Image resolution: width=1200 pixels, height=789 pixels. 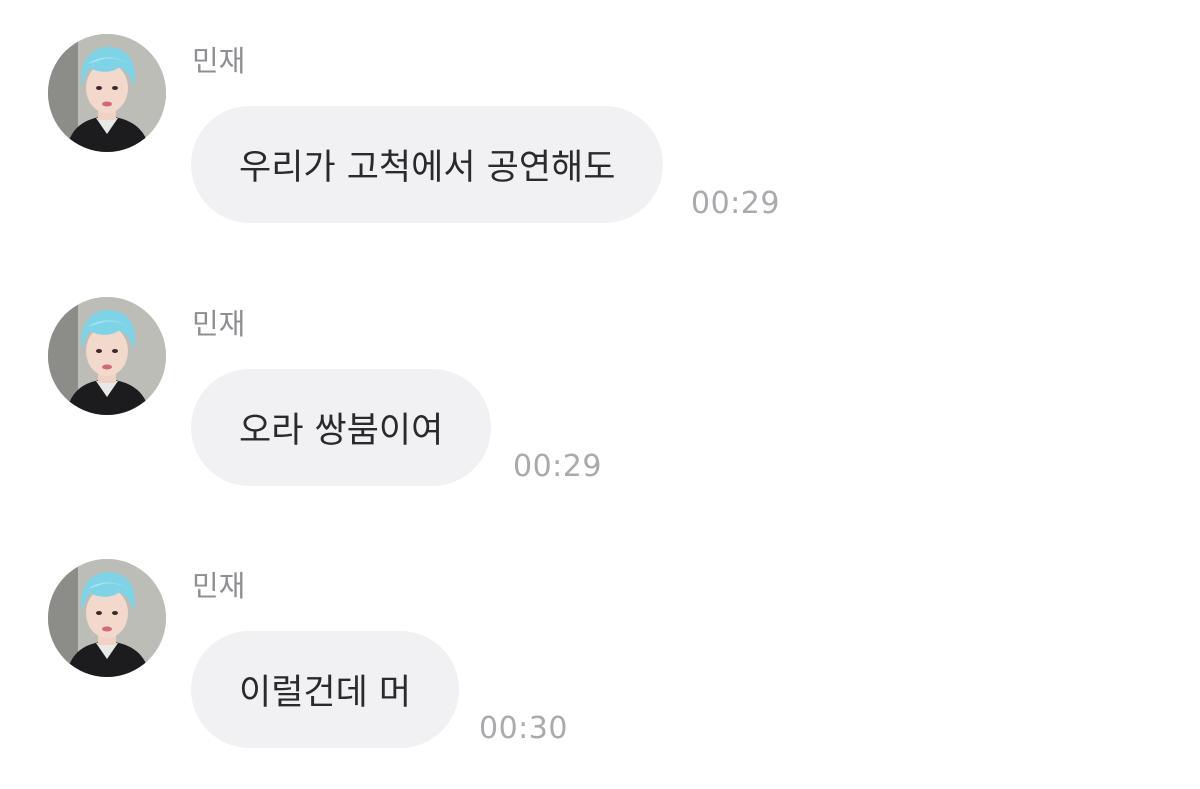 What do you see at coordinates (523, 728) in the screenshot?
I see `message-timestamp: 00:30` at bounding box center [523, 728].